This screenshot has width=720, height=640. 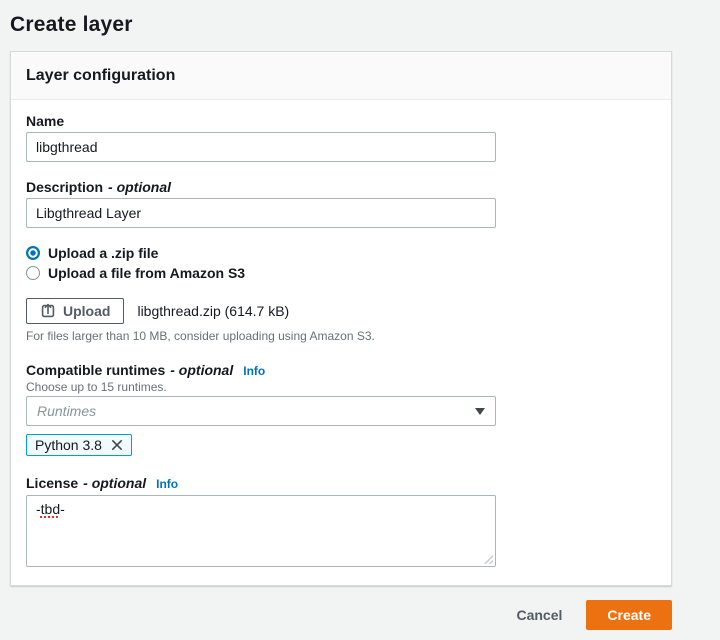 What do you see at coordinates (48, 311) in the screenshot?
I see `upload-icon` at bounding box center [48, 311].